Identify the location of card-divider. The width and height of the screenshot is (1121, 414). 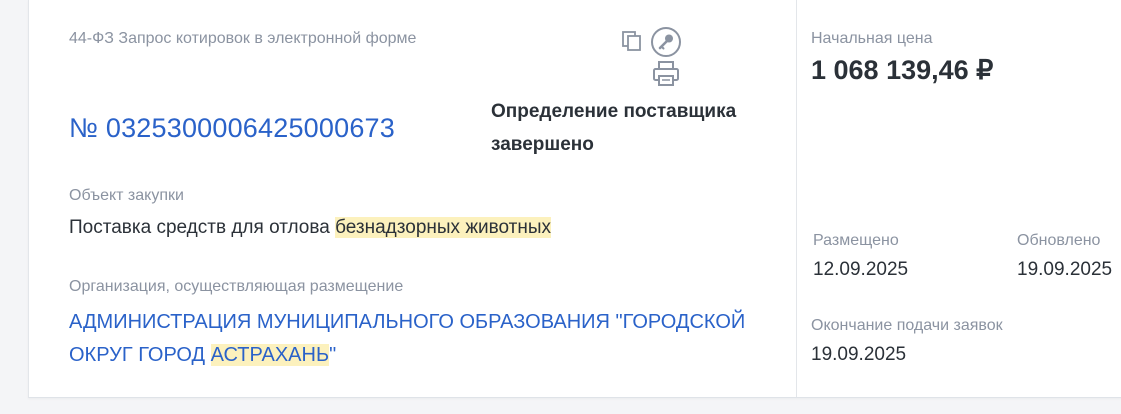
(796, 198).